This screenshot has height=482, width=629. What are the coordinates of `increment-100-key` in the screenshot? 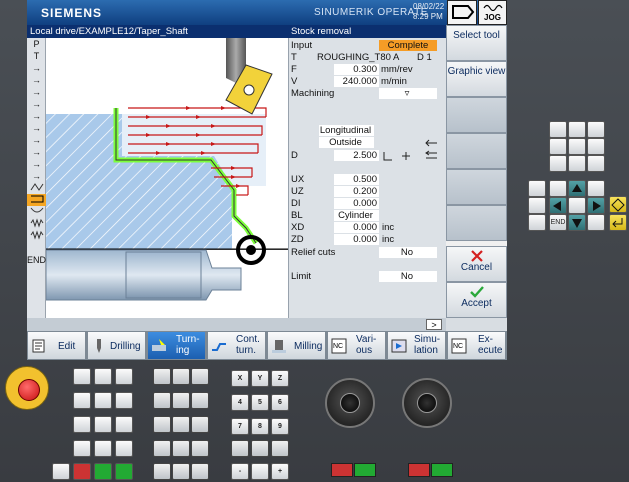 It's located at (124, 424).